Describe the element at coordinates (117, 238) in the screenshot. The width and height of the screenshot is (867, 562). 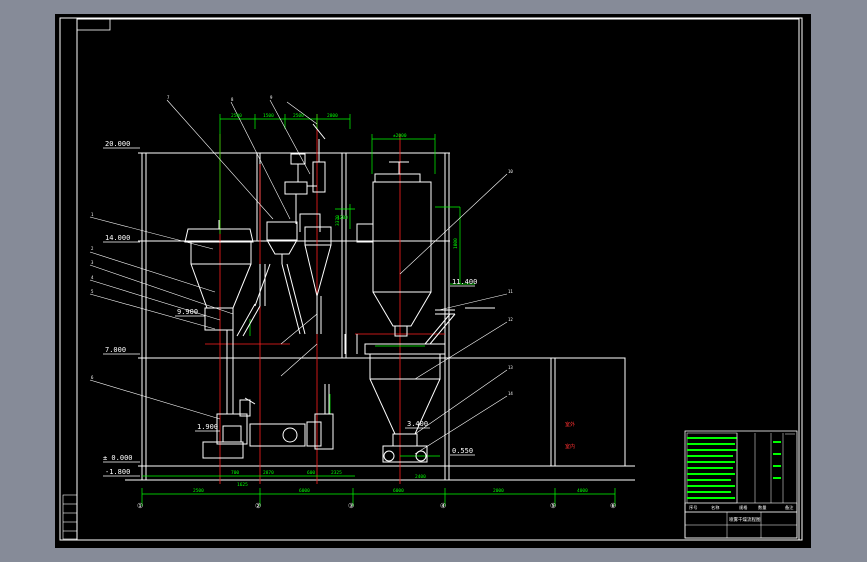
I see `elevation-14: 14.000` at that location.